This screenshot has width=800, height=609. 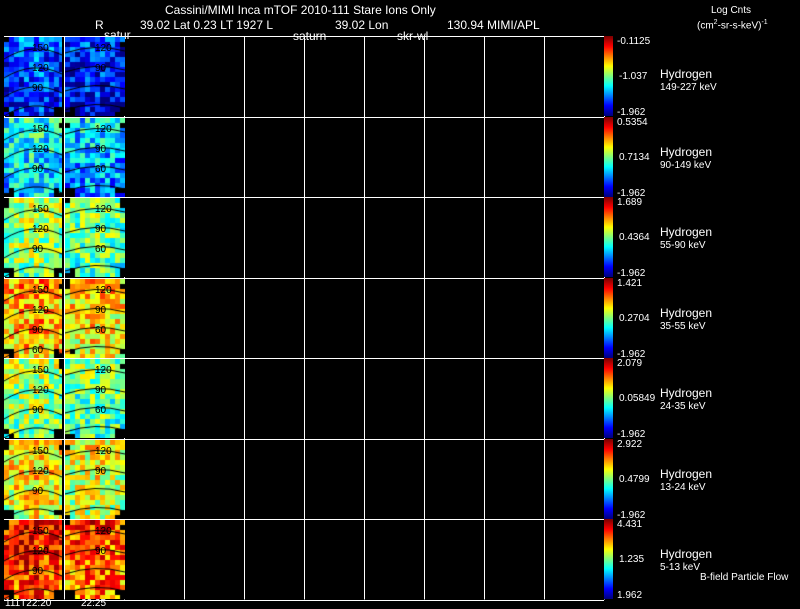 What do you see at coordinates (630, 444) in the screenshot?
I see `colorbar-max-label: 2.922` at bounding box center [630, 444].